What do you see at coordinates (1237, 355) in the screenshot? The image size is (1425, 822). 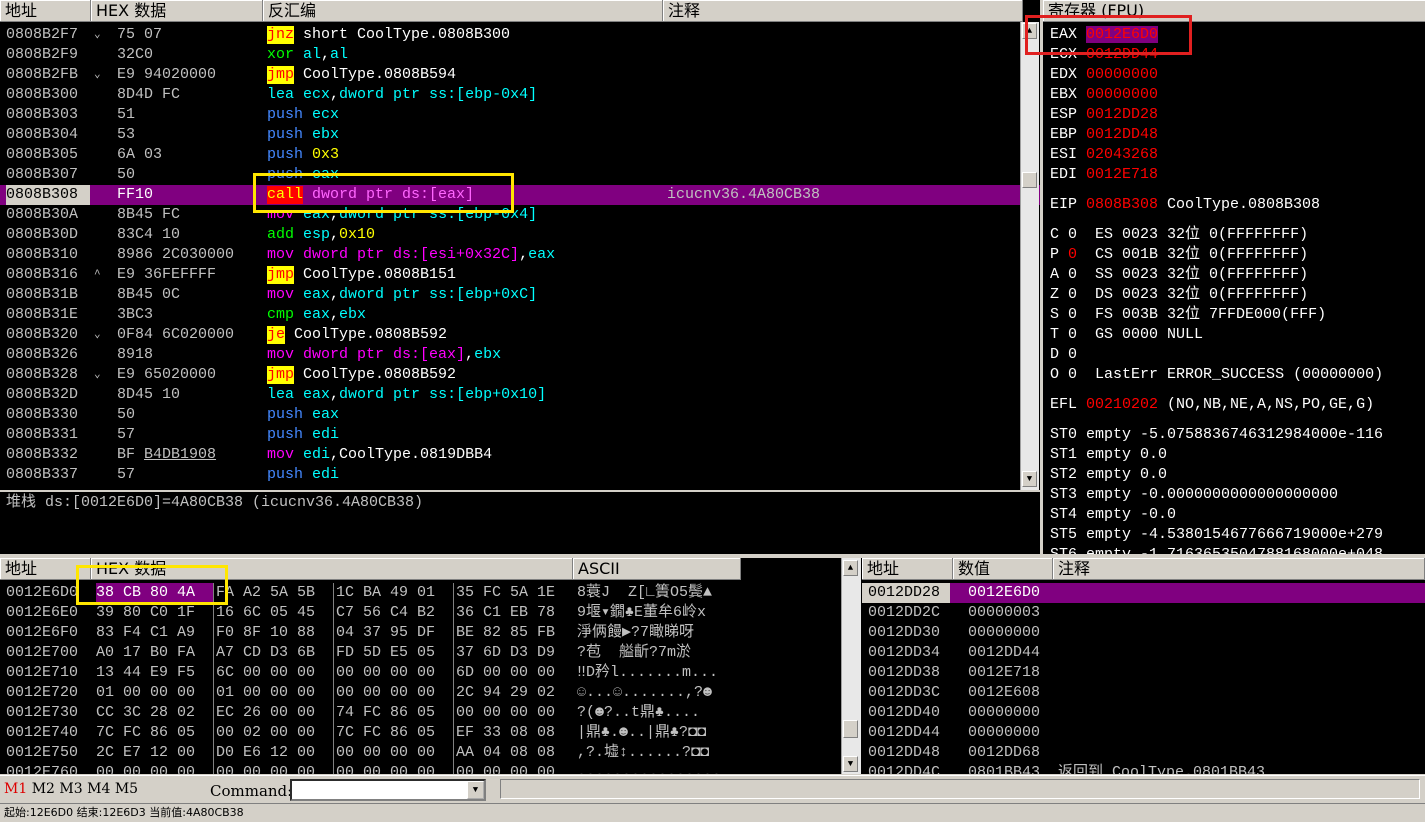 I see `flag-d: D 0` at bounding box center [1237, 355].